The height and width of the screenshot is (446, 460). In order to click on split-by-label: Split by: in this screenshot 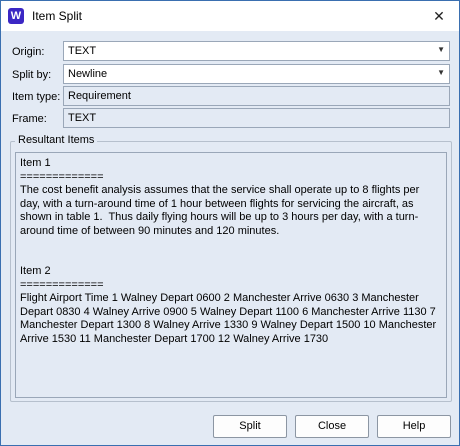, I will do `click(32, 75)`.